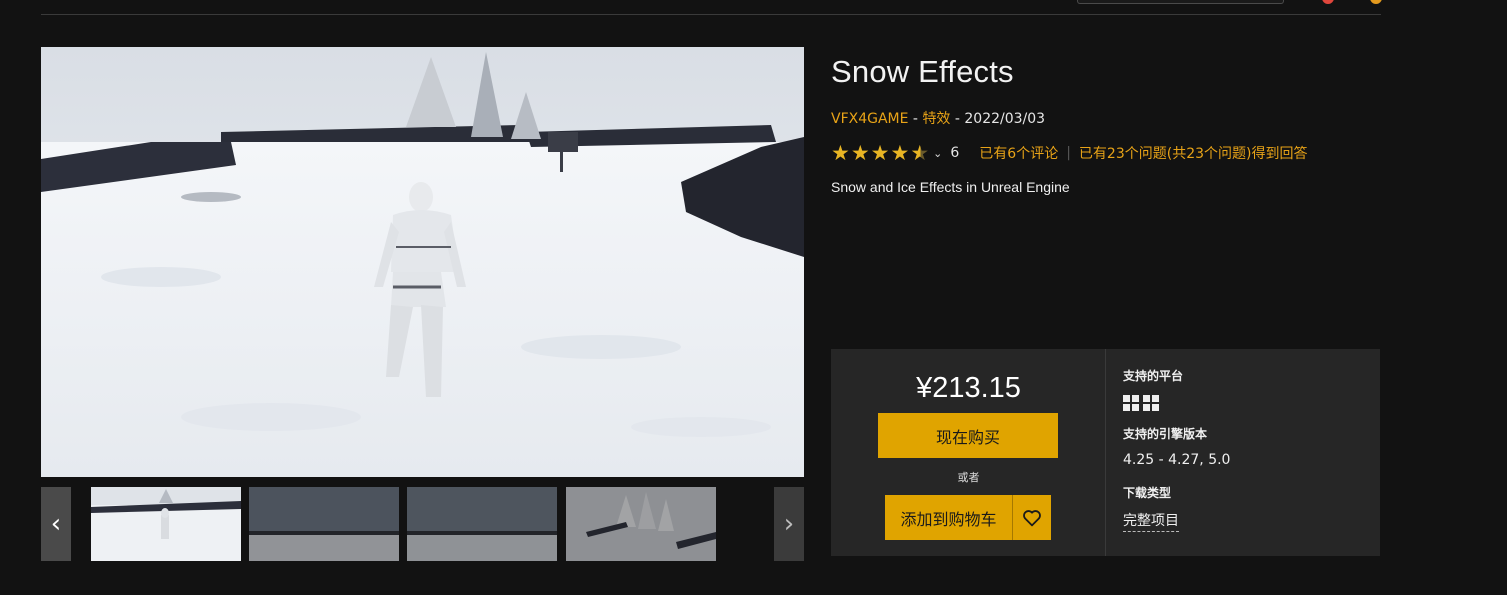 Image resolution: width=1507 pixels, height=595 pixels. I want to click on rating-count: 6, so click(955, 153).